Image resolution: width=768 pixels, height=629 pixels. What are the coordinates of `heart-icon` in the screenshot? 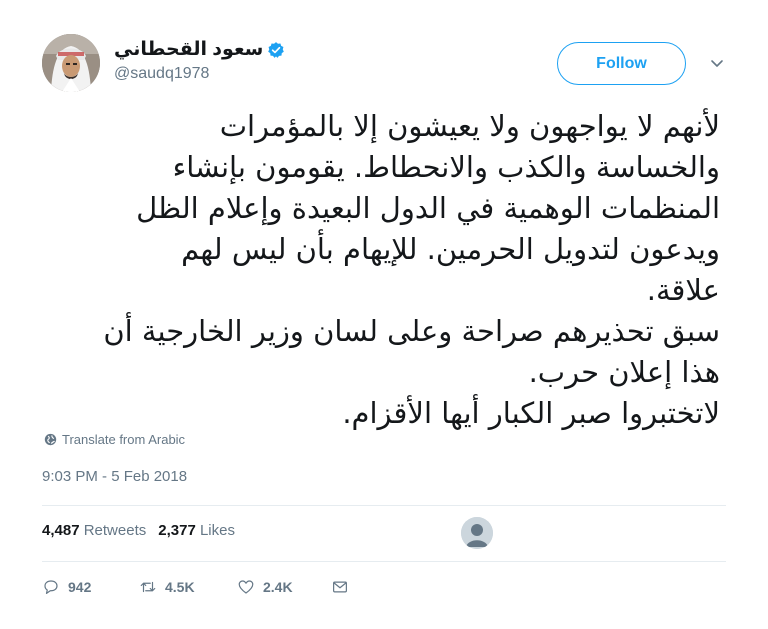 It's located at (246, 587).